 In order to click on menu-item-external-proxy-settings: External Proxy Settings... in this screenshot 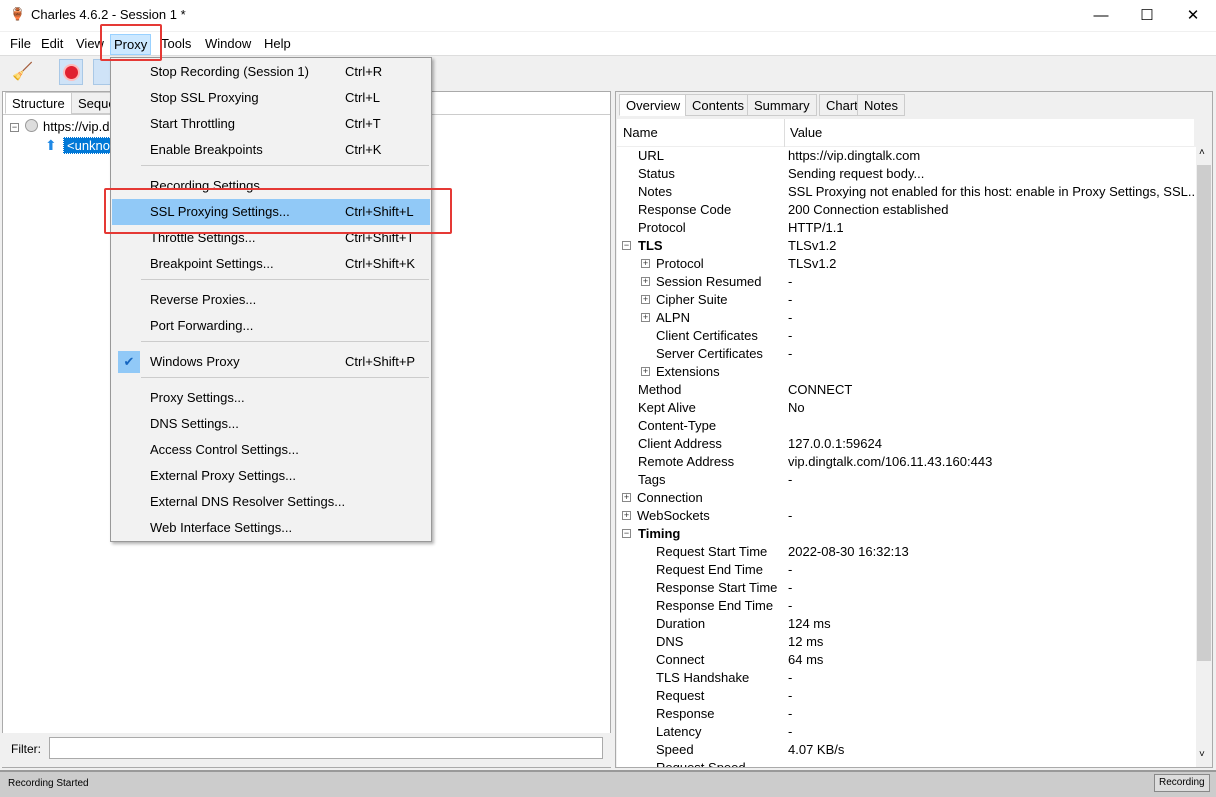, I will do `click(271, 476)`.